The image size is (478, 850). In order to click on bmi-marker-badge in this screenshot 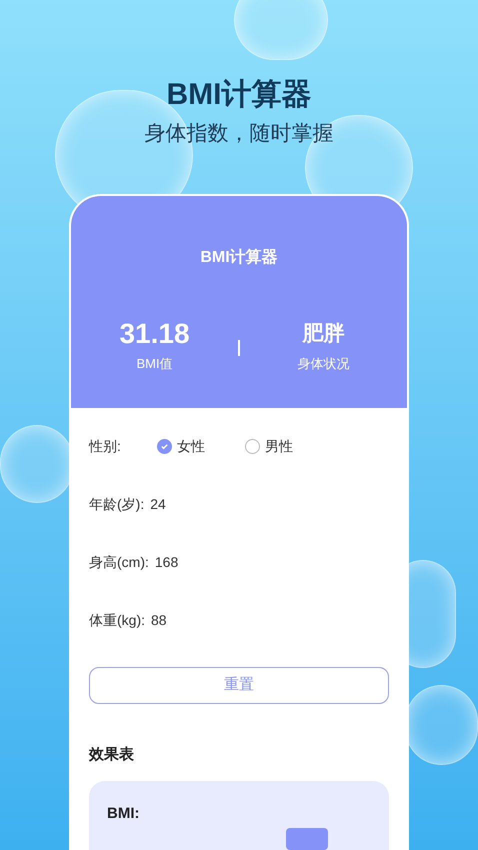, I will do `click(307, 839)`.